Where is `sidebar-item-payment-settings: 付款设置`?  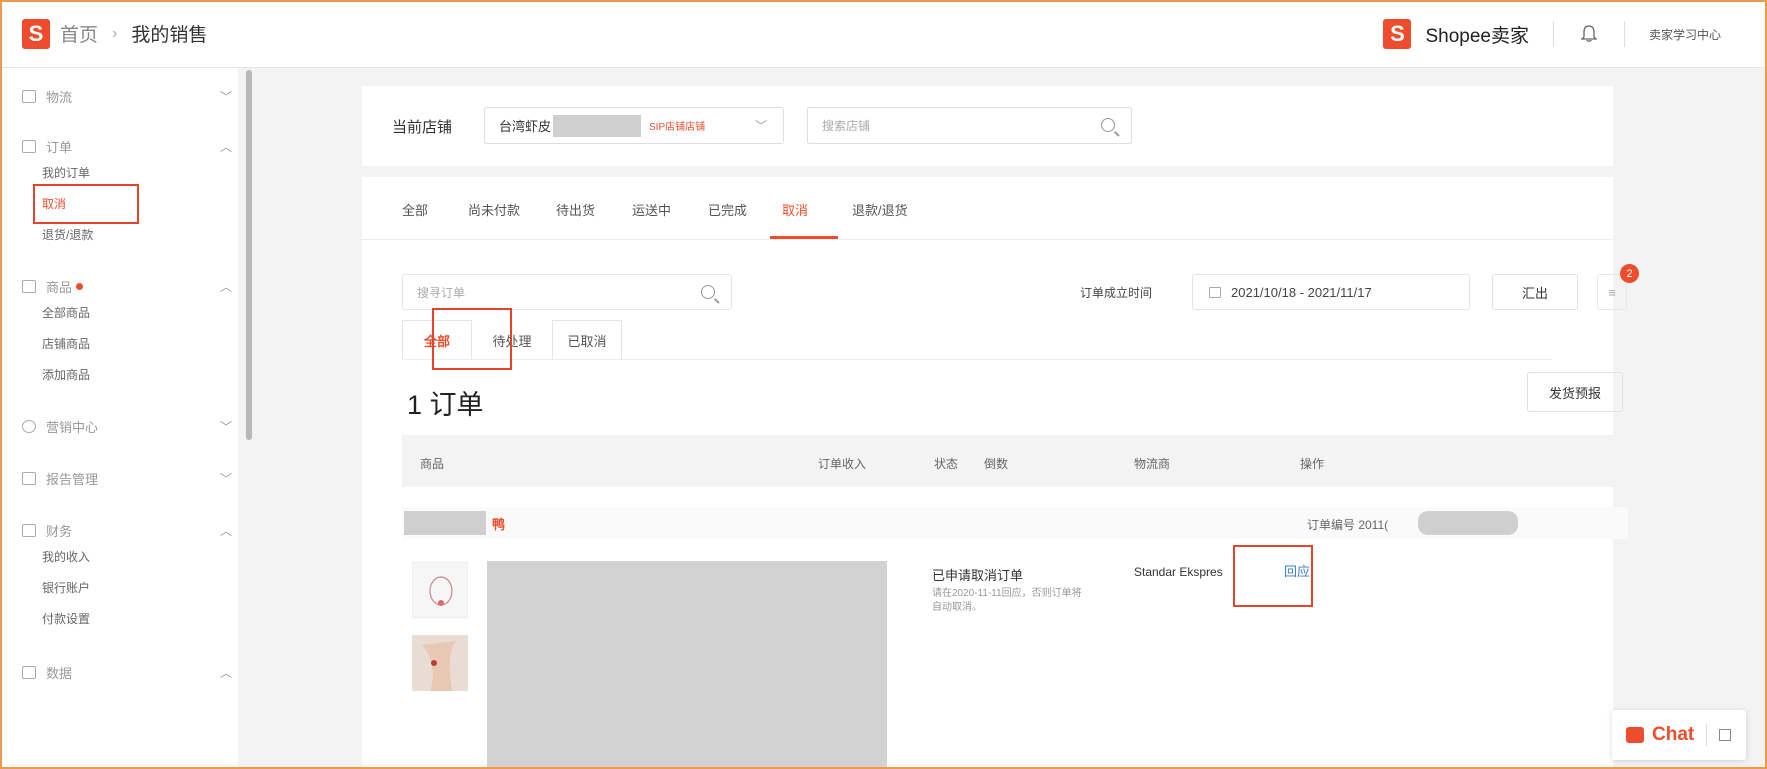 sidebar-item-payment-settings: 付款设置 is located at coordinates (132, 619).